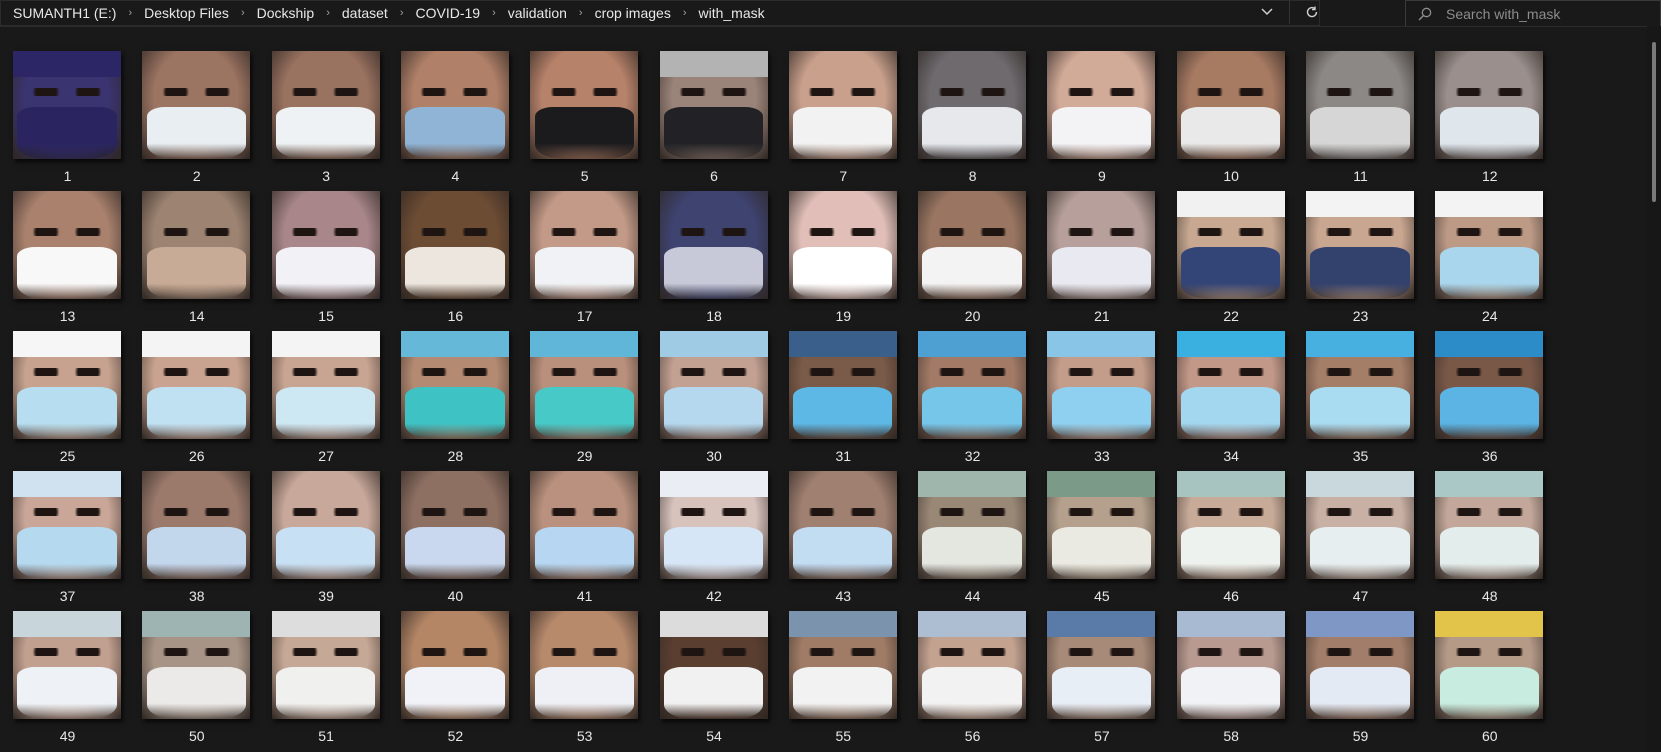 This screenshot has height=752, width=1661. I want to click on breadcrumb-item: crop images, so click(633, 13).